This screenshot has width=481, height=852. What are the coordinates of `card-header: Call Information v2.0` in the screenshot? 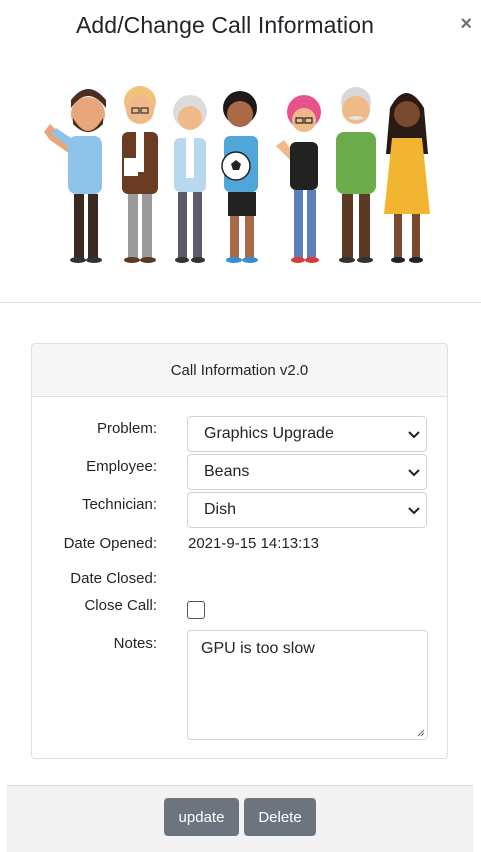 It's located at (239, 370).